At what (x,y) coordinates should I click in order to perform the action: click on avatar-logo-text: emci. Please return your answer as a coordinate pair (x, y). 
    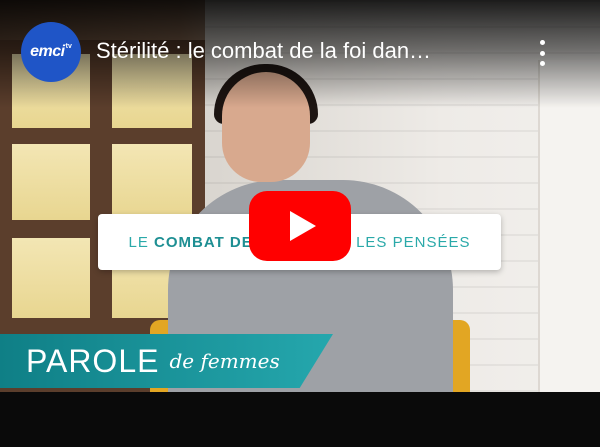
    Looking at the image, I should click on (47, 51).